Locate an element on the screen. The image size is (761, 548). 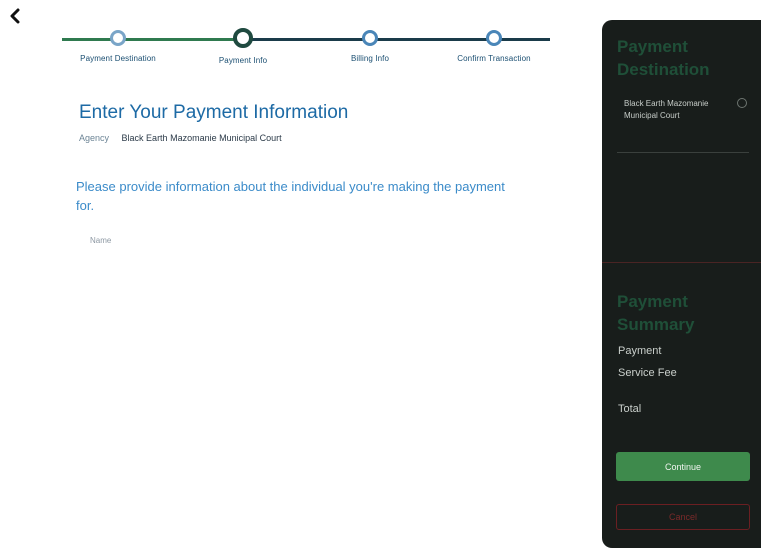
destination-card: Black Earth Mazomanie Municipal Court is located at coordinates (683, 124).